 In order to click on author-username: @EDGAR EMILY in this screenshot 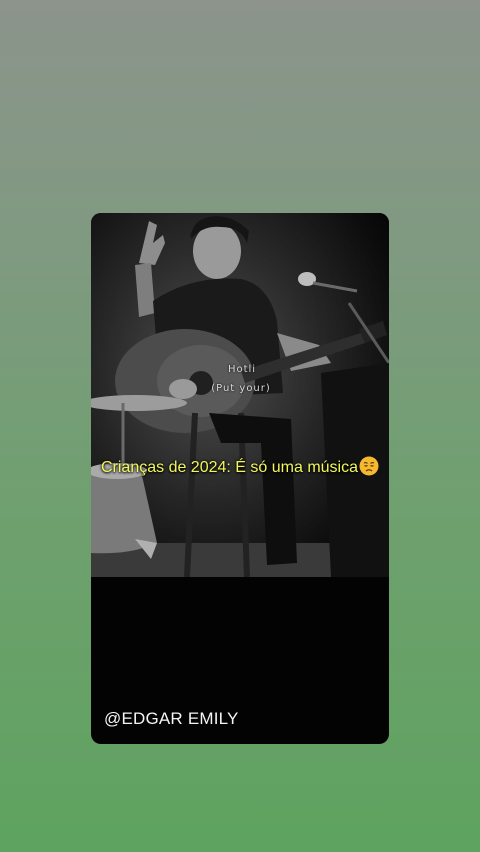, I will do `click(171, 719)`.